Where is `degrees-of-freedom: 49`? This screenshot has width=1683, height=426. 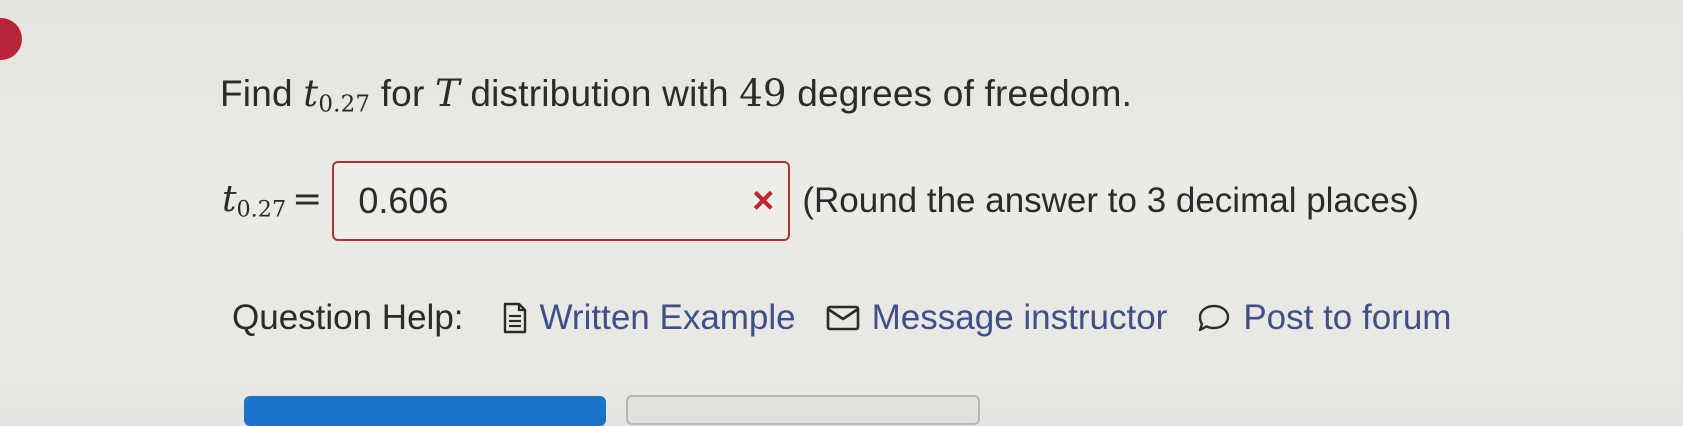
degrees-of-freedom: 49 is located at coordinates (763, 93).